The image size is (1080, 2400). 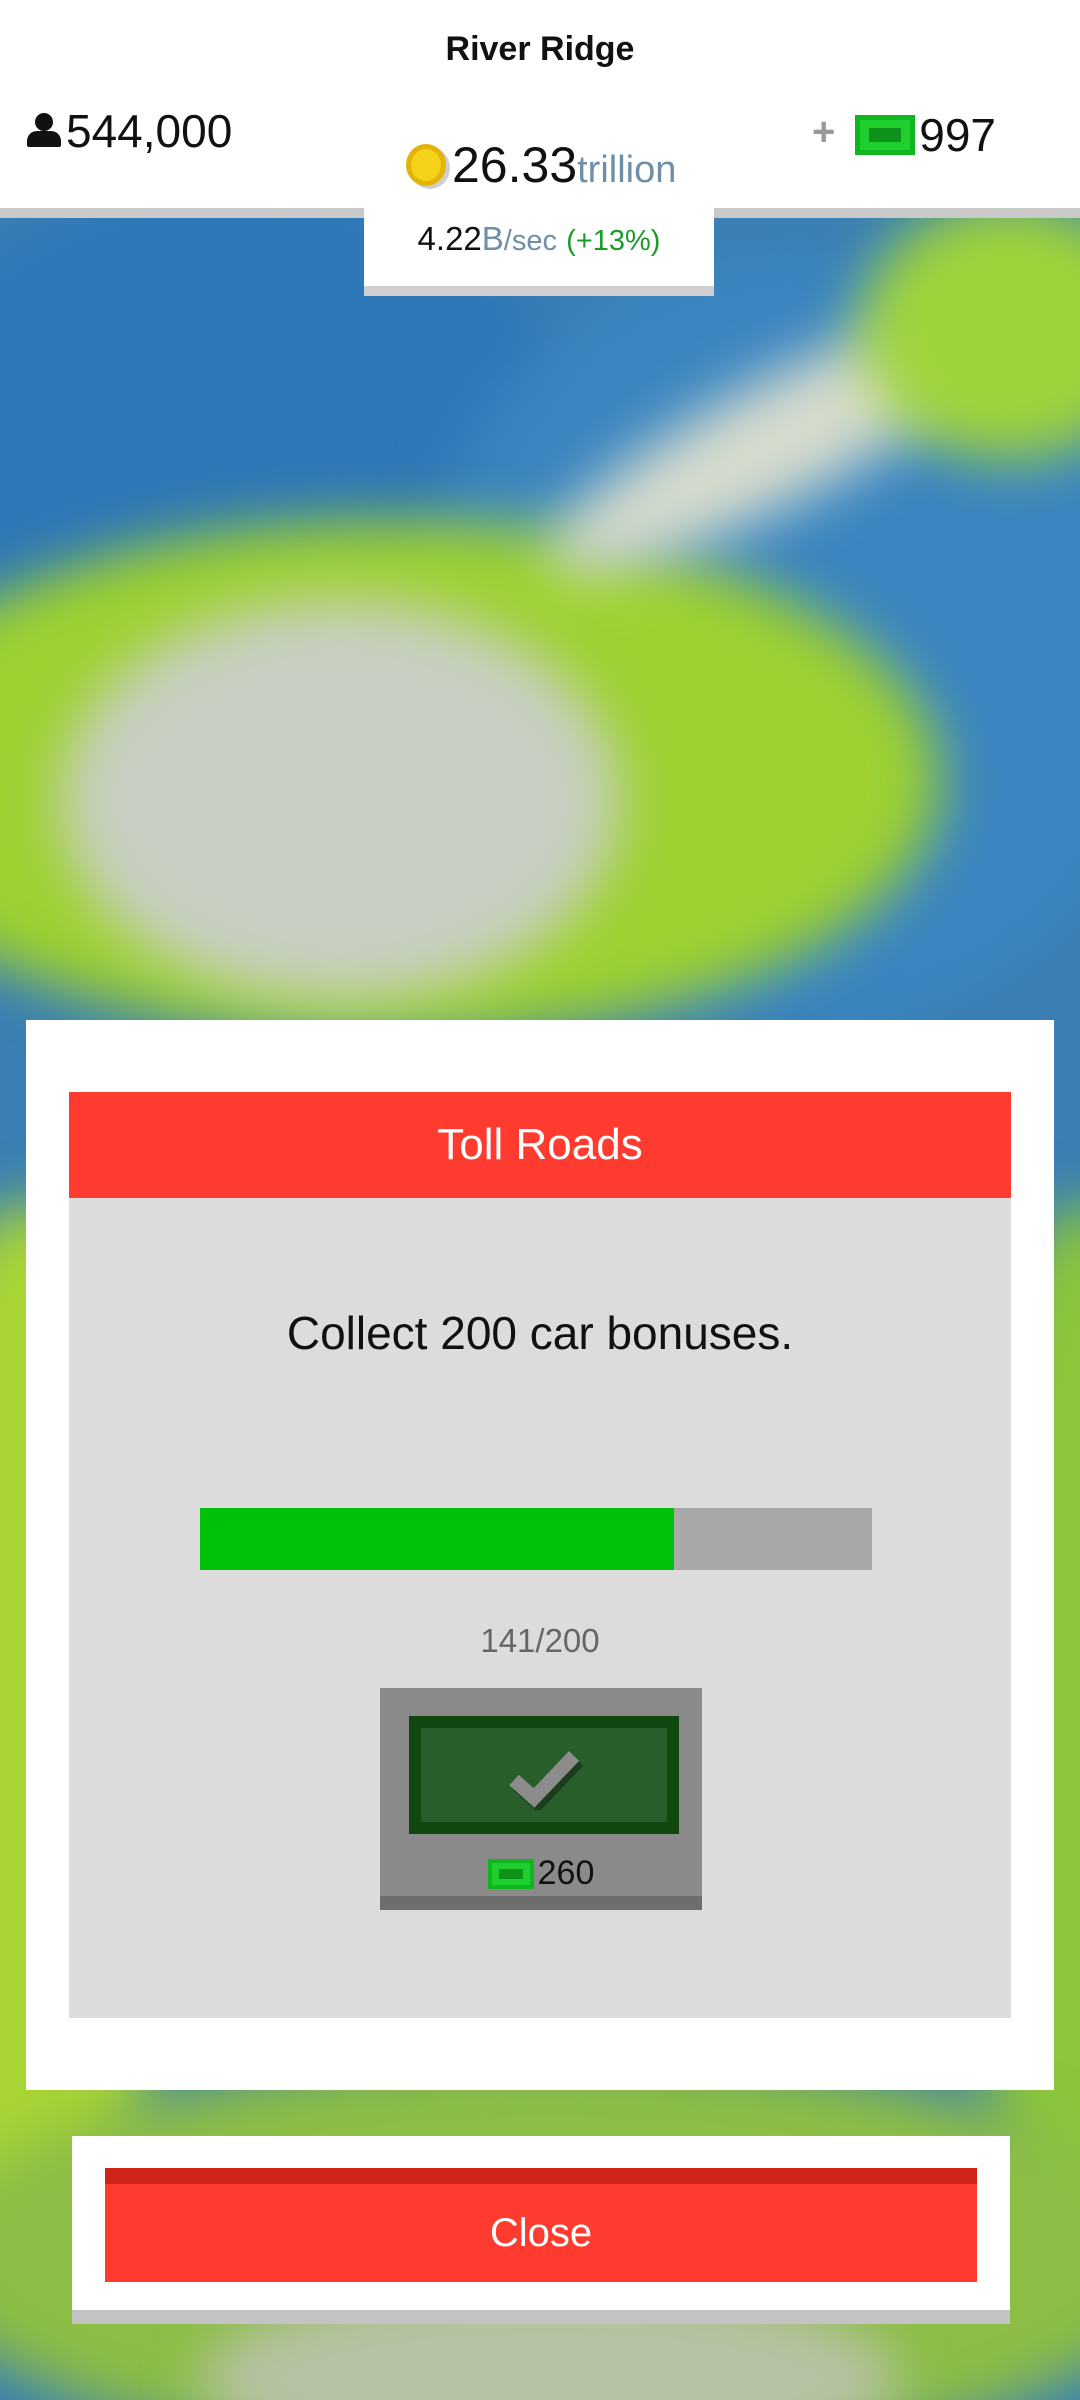 I want to click on achievement-description: Collect 200 car bonuses., so click(x=540, y=1333).